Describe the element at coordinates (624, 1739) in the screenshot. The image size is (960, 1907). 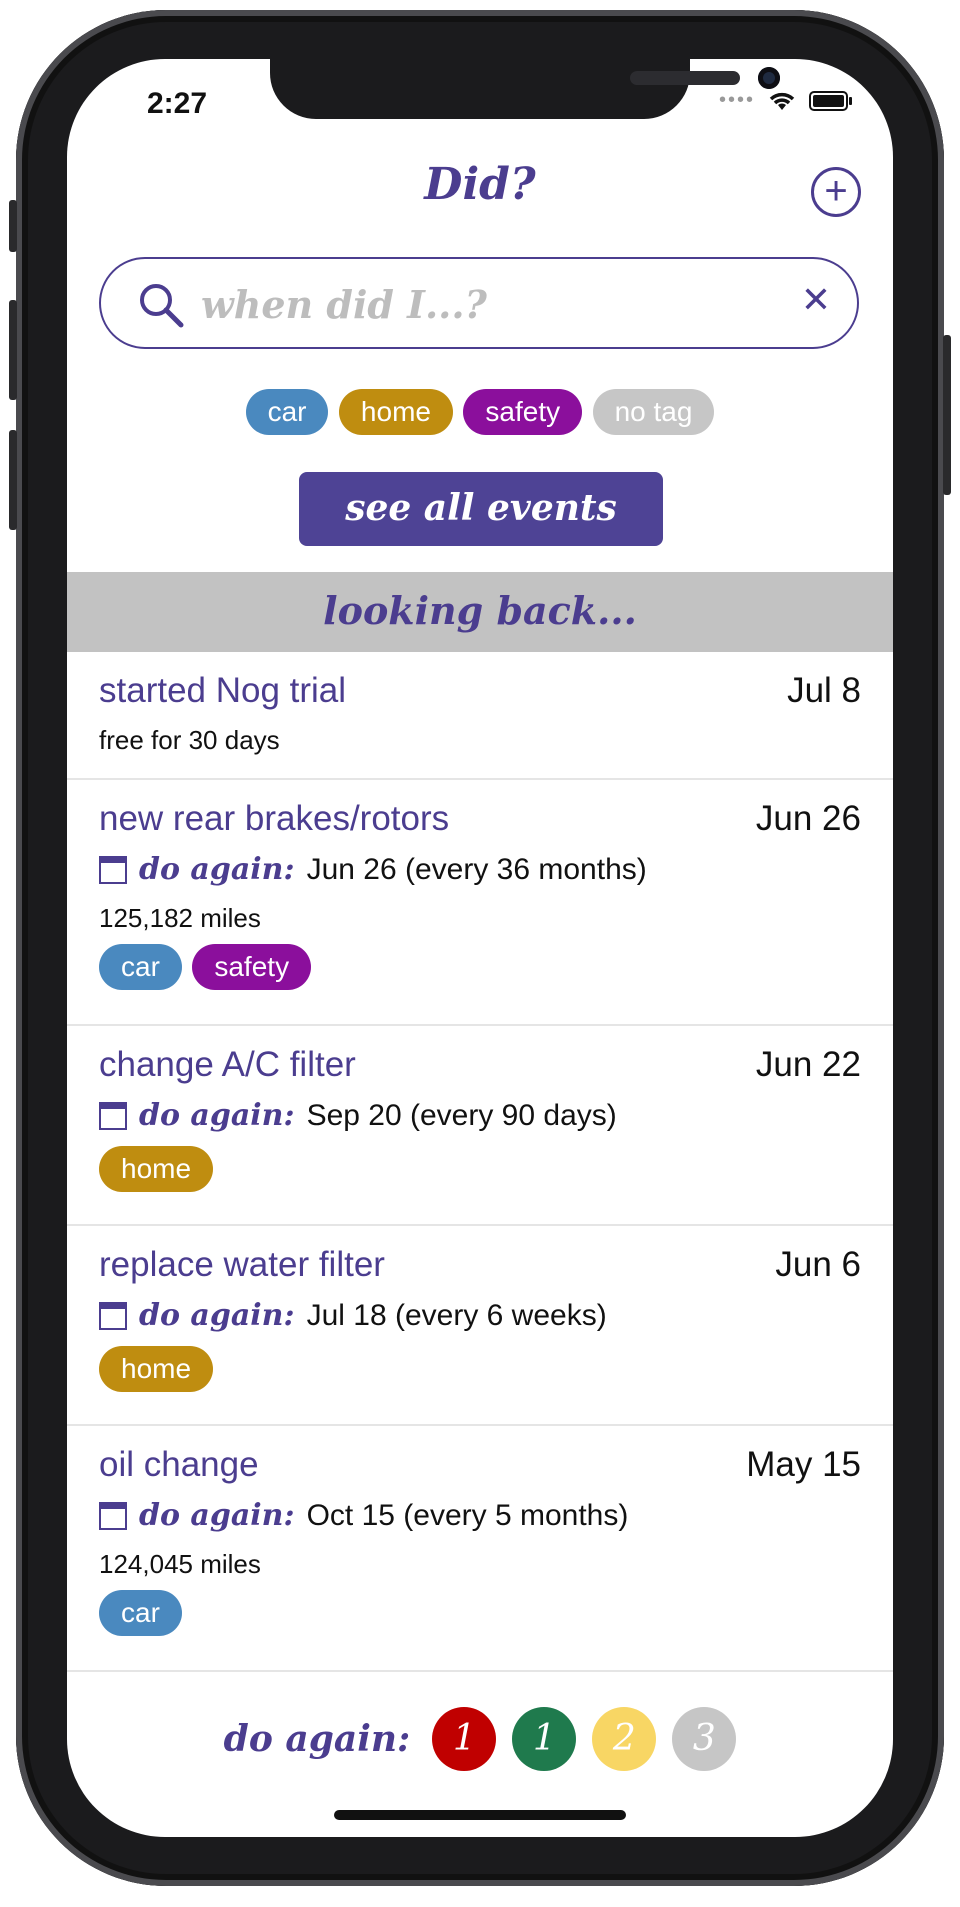
I see `soon-count-badge: 2` at that location.